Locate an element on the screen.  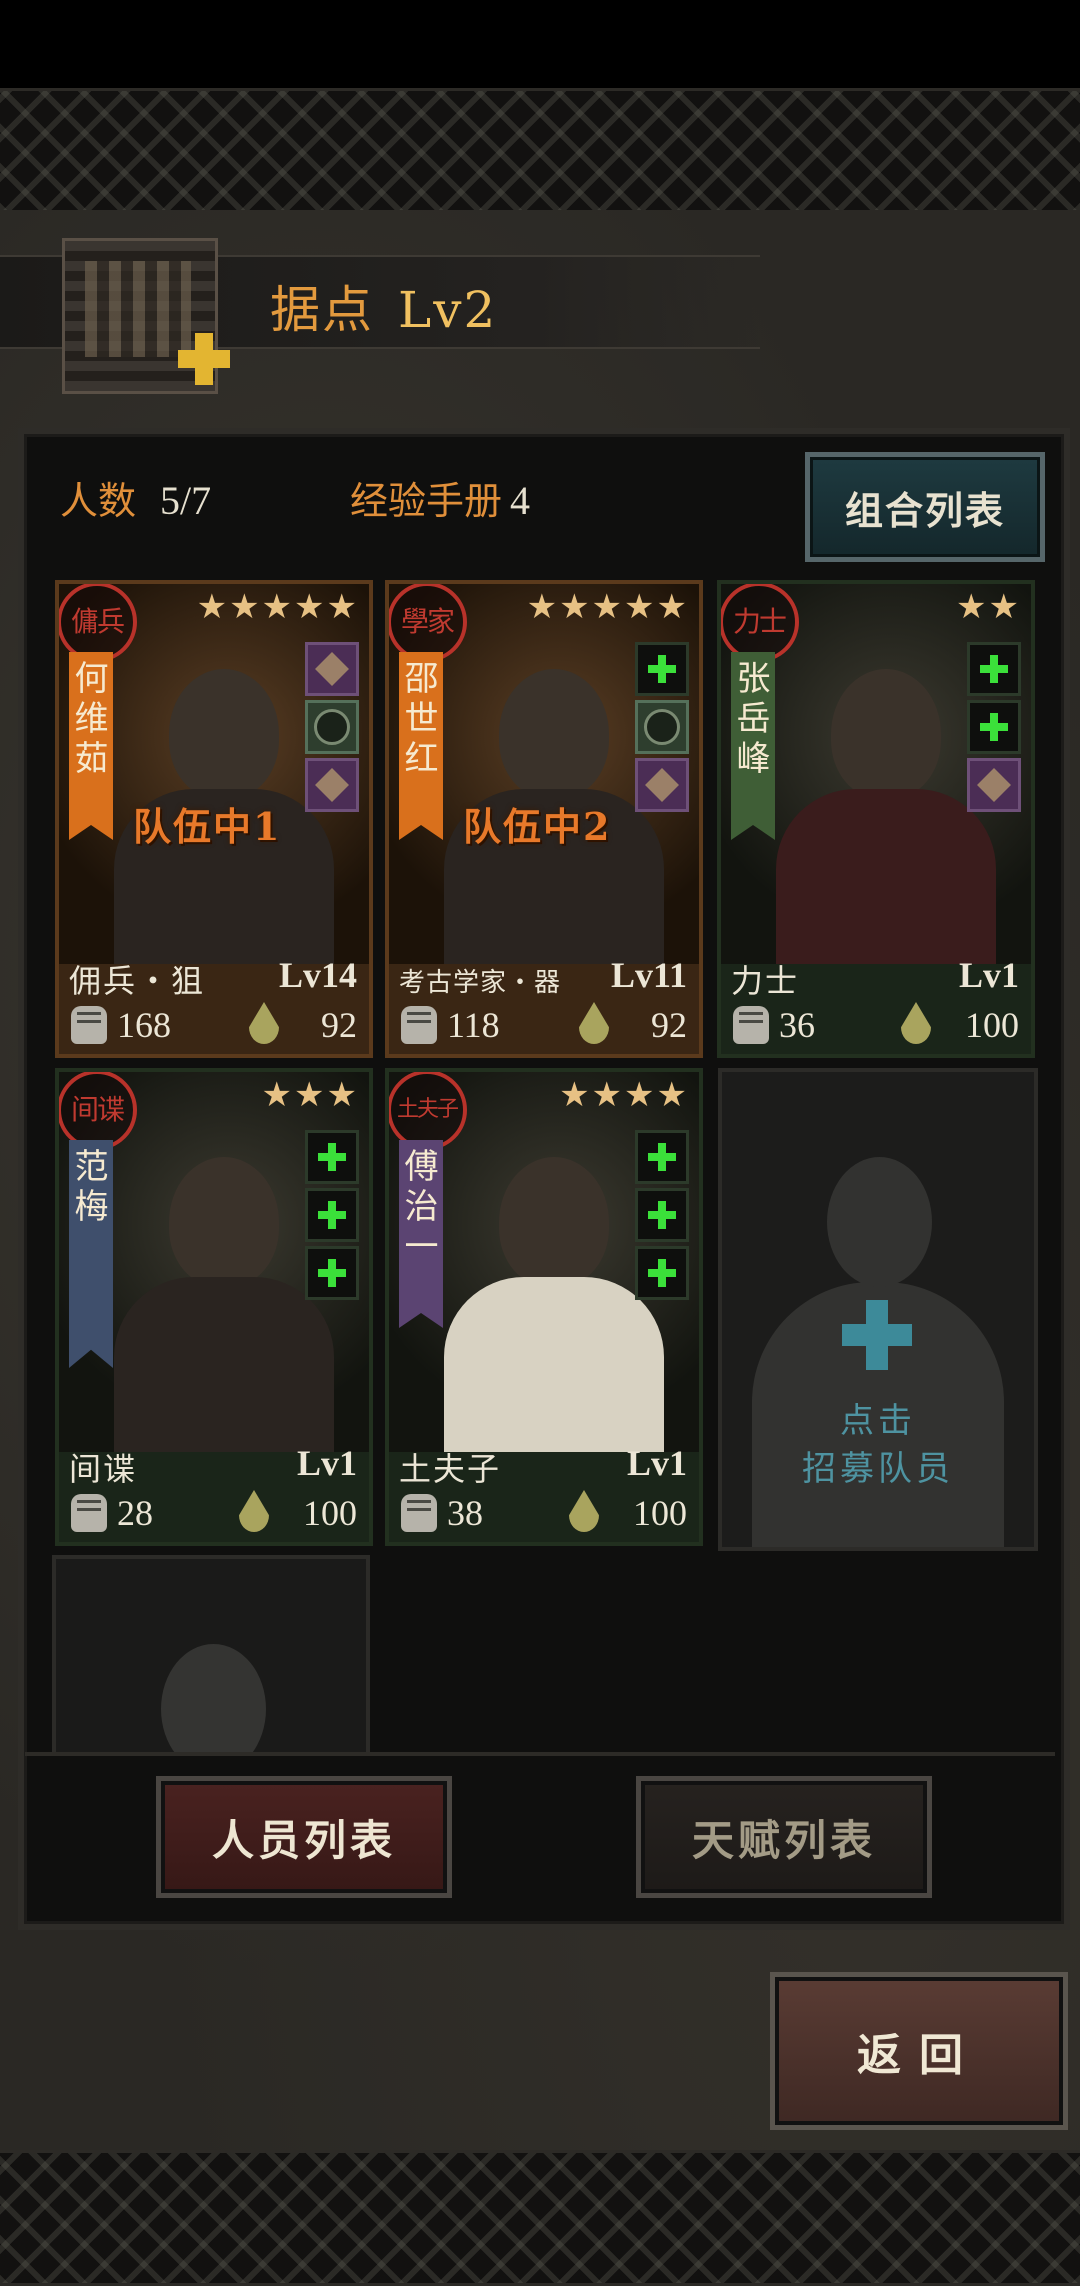
star-rating: ★★★ is located at coordinates (310, 1095).